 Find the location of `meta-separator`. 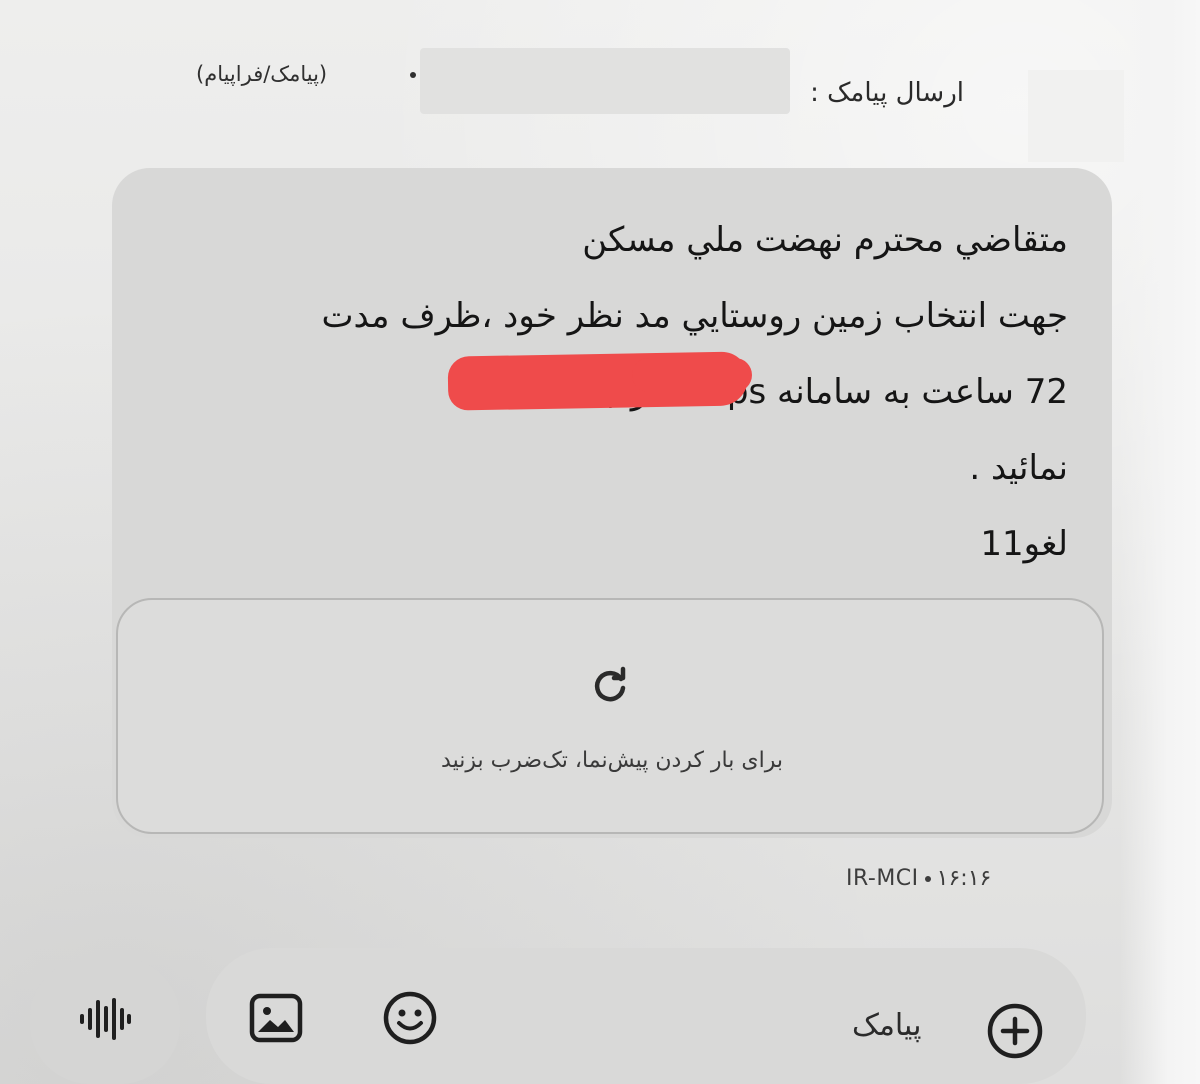

meta-separator is located at coordinates (927, 879).